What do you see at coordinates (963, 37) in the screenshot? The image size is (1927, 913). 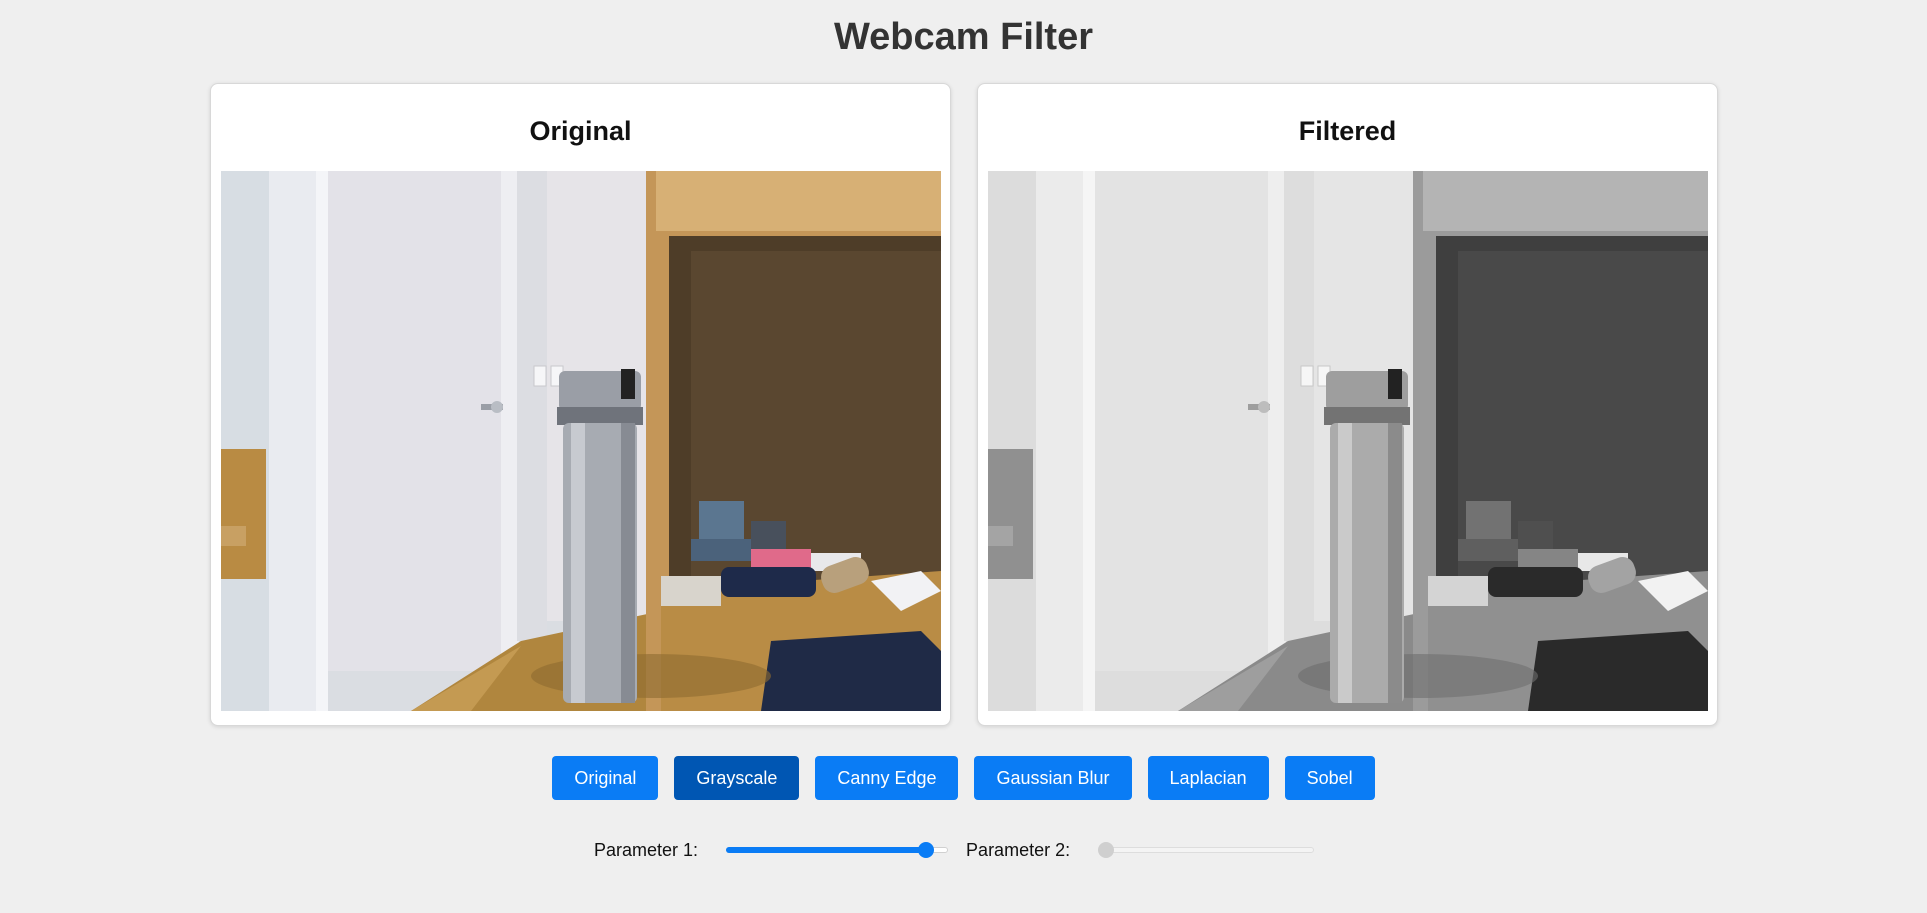 I see `page-title: Webcam Filter` at bounding box center [963, 37].